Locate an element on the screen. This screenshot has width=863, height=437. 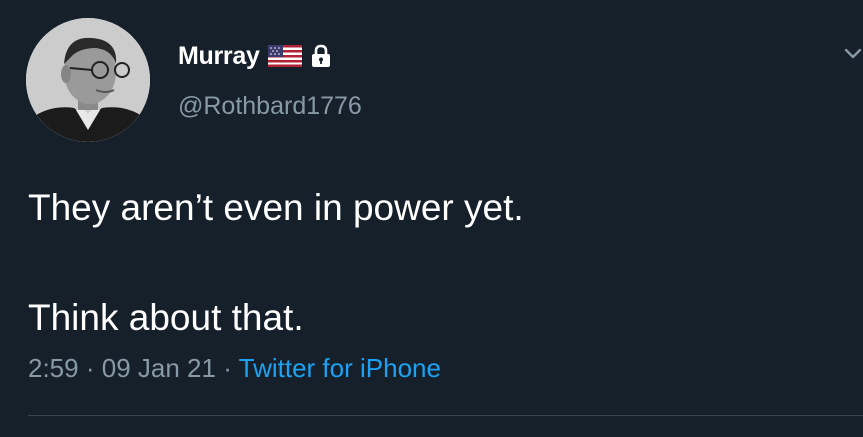
tweet-text-line: Think about that. is located at coordinates (166, 317).